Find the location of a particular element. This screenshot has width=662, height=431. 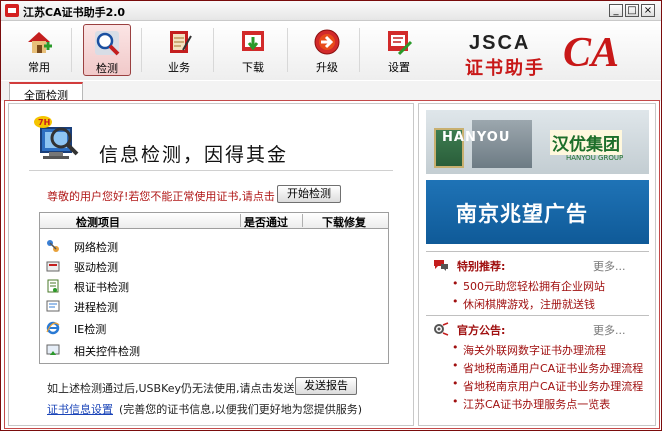

logo-name: 证书助手 is located at coordinates (505, 68).